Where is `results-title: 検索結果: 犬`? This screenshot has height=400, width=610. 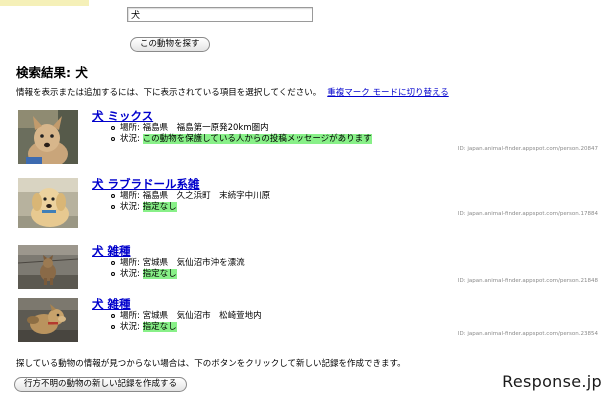
results-title: 検索結果: 犬 is located at coordinates (52, 72).